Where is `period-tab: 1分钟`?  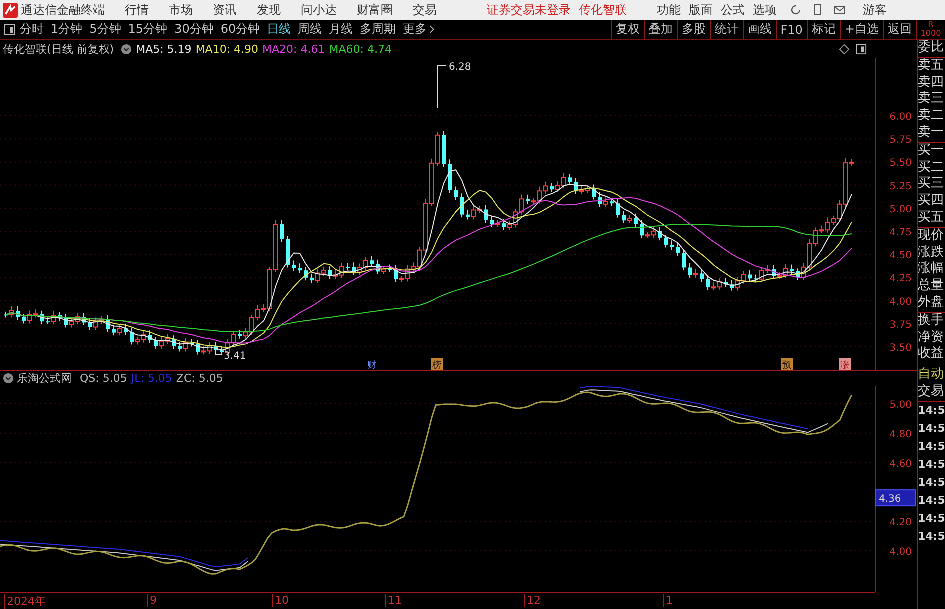 period-tab: 1分钟 is located at coordinates (67, 29).